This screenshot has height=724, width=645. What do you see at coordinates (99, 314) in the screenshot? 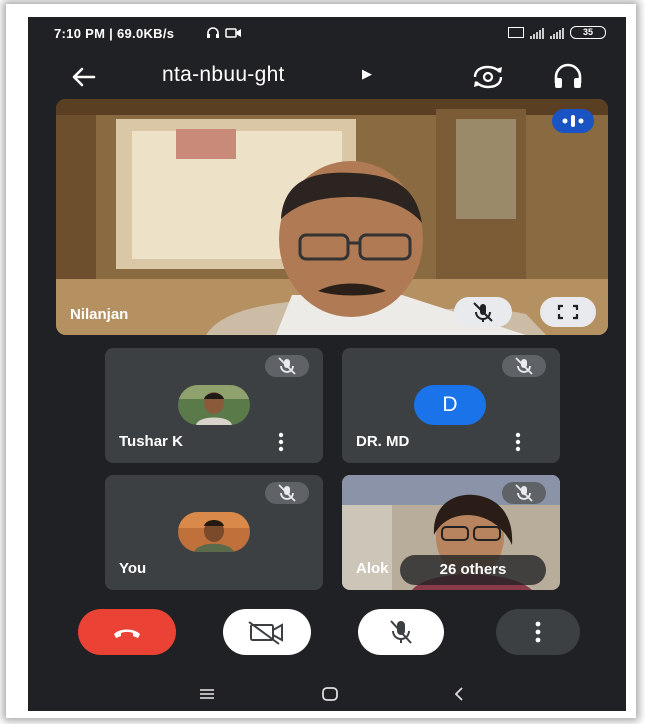
I see `main-speaker-name: Nilanjan` at bounding box center [99, 314].